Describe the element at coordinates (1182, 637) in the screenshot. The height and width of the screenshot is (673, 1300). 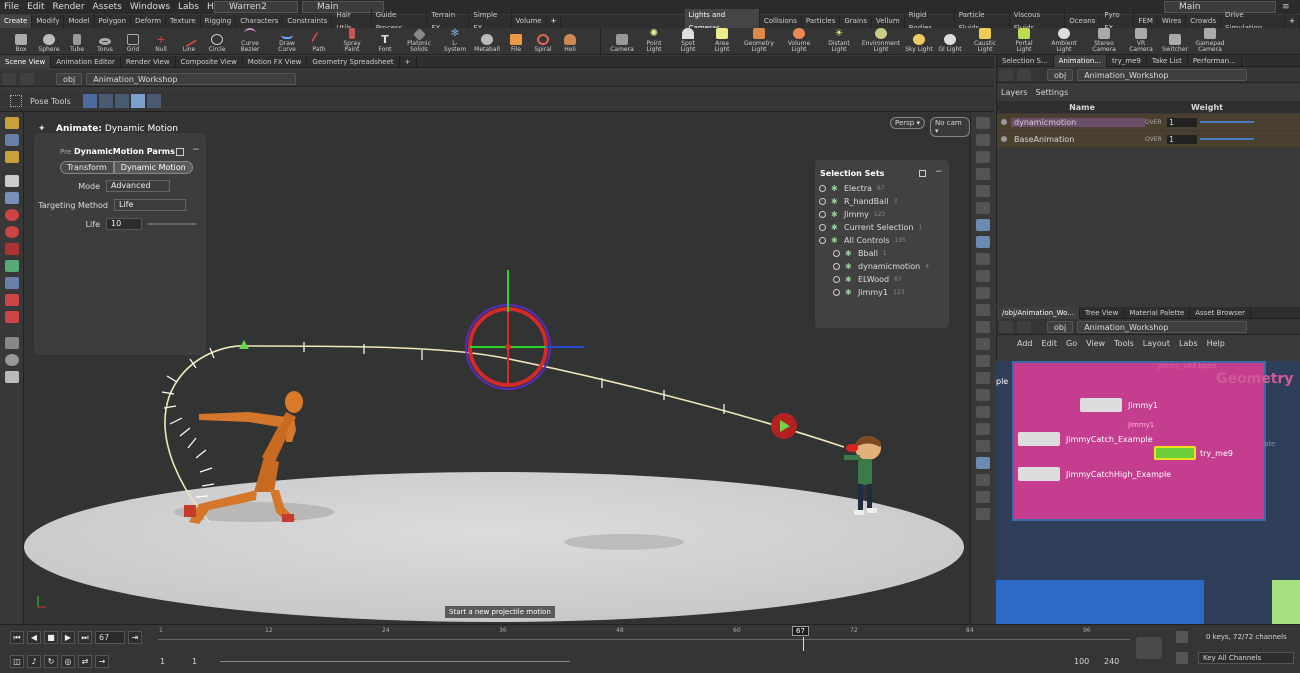
I see `keys-icon` at that location.